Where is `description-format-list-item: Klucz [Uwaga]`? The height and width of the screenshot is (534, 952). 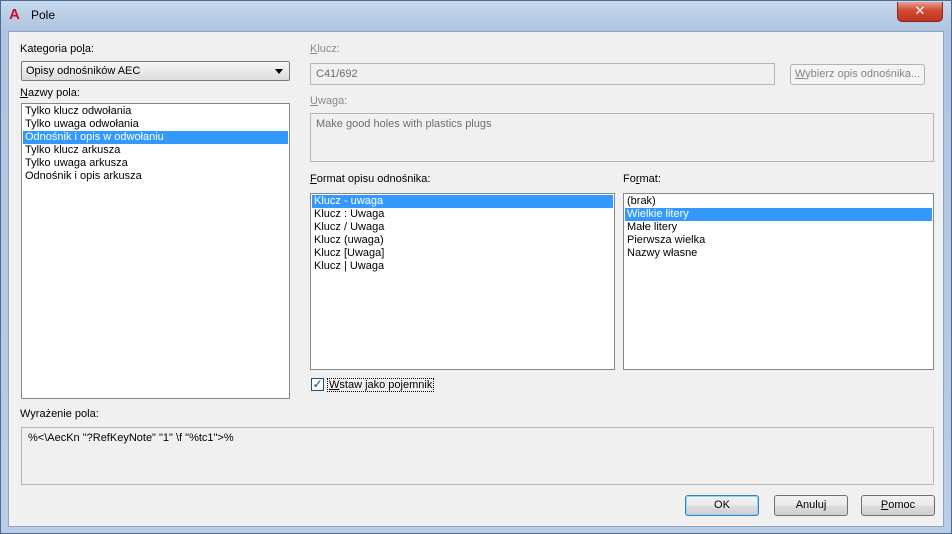
description-format-list-item: Klucz [Uwaga] is located at coordinates (462, 253).